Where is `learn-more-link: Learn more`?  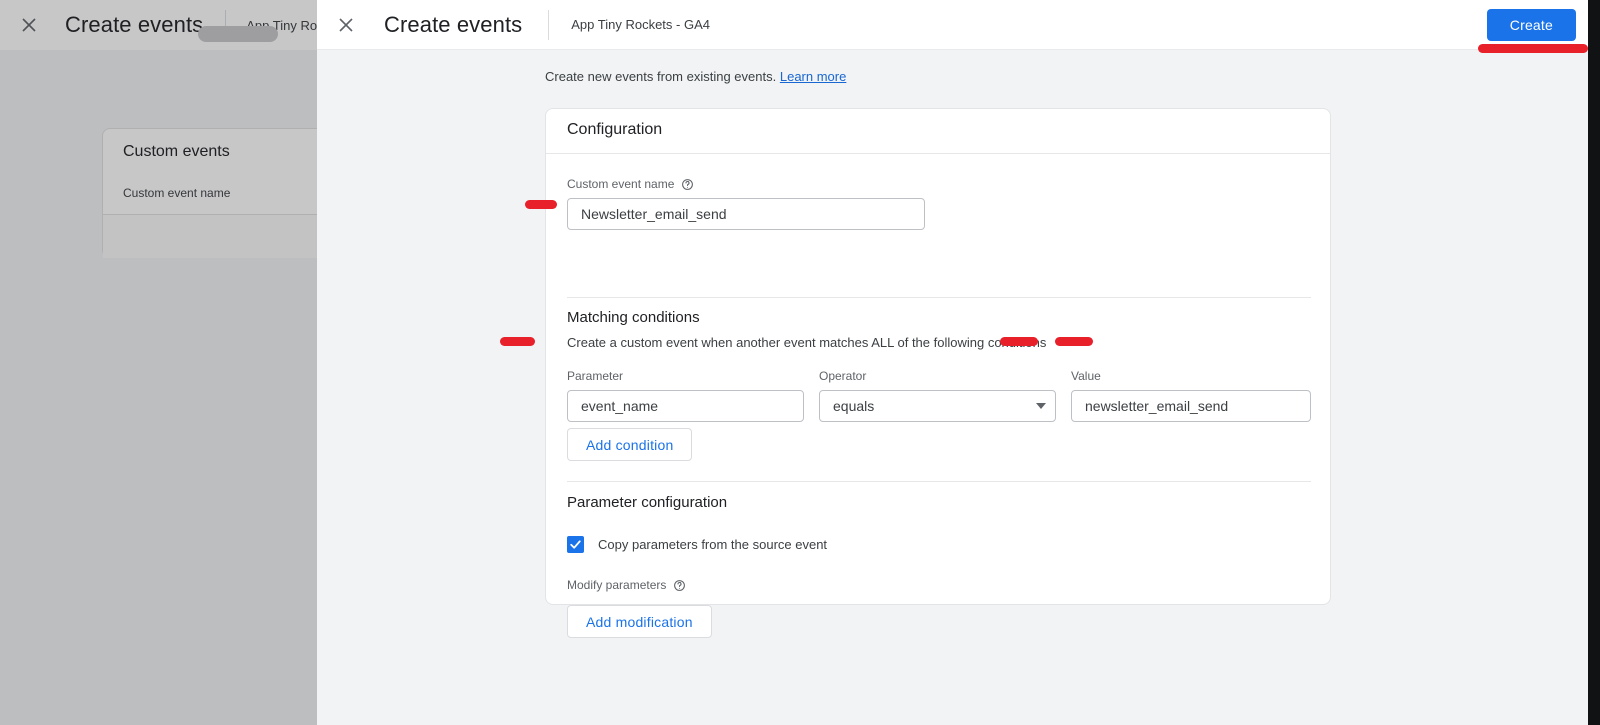 learn-more-link: Learn more is located at coordinates (813, 76).